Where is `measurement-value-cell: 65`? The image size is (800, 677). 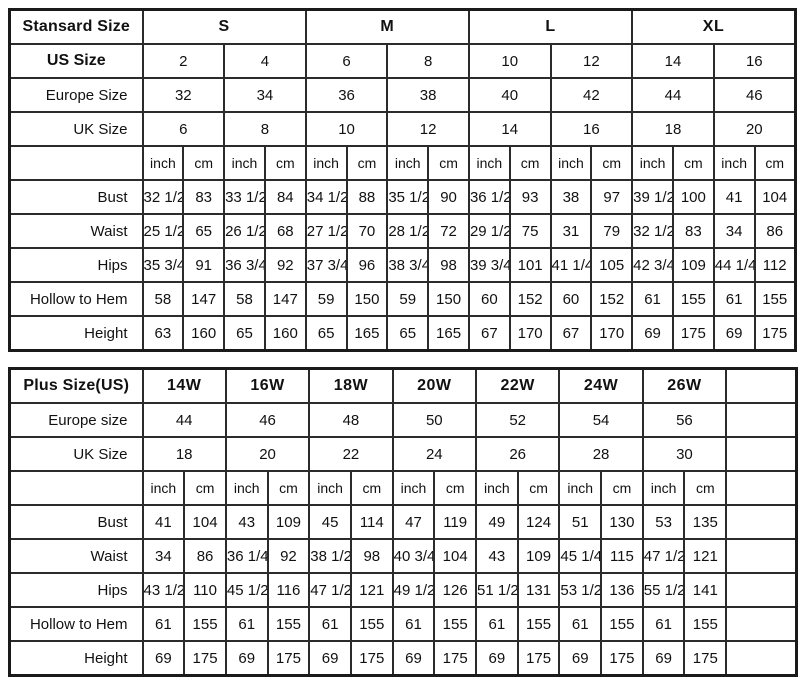 measurement-value-cell: 65 is located at coordinates (244, 333).